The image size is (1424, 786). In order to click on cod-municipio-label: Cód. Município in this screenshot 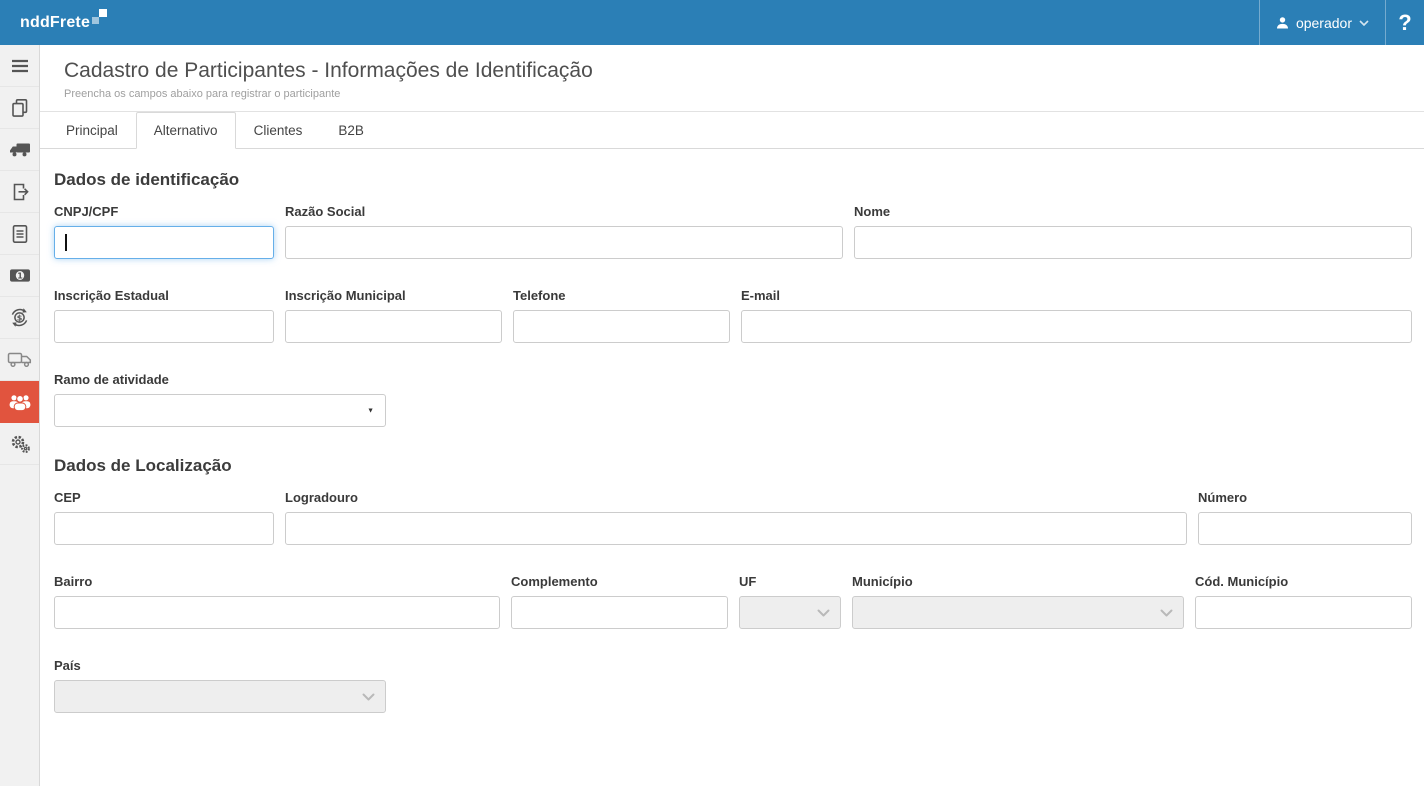, I will do `click(1242, 581)`.